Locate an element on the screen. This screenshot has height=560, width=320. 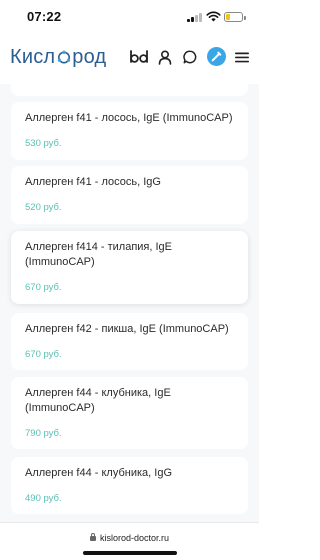
list-item: Аллерген f41 - лосось, IgG 520 руб. is located at coordinates (129, 195).